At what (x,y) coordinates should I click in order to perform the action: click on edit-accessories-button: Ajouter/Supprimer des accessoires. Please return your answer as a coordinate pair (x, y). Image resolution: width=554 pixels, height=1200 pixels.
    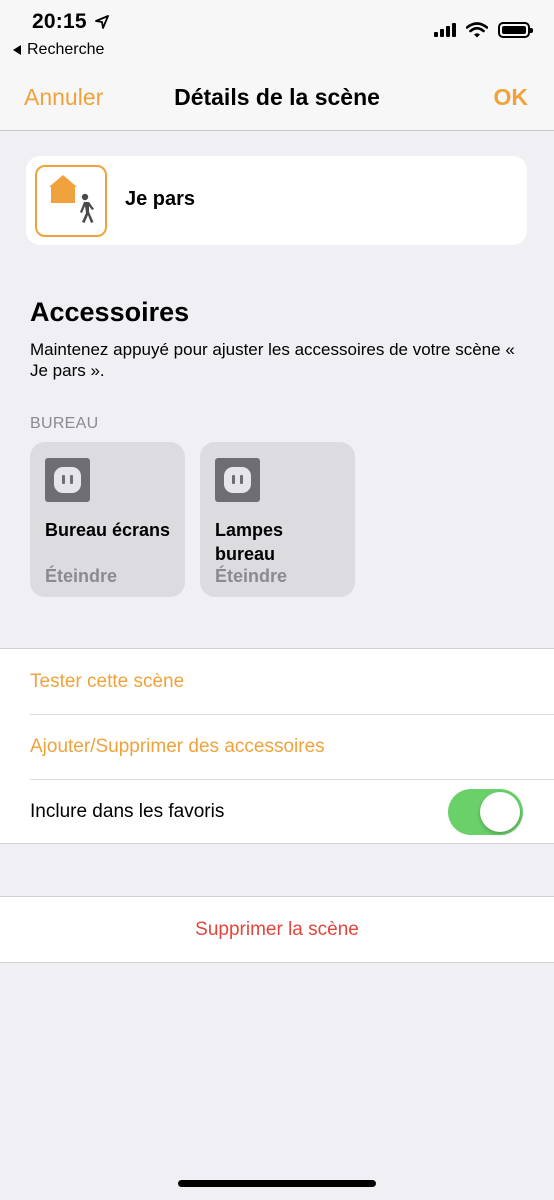
    Looking at the image, I should click on (292, 746).